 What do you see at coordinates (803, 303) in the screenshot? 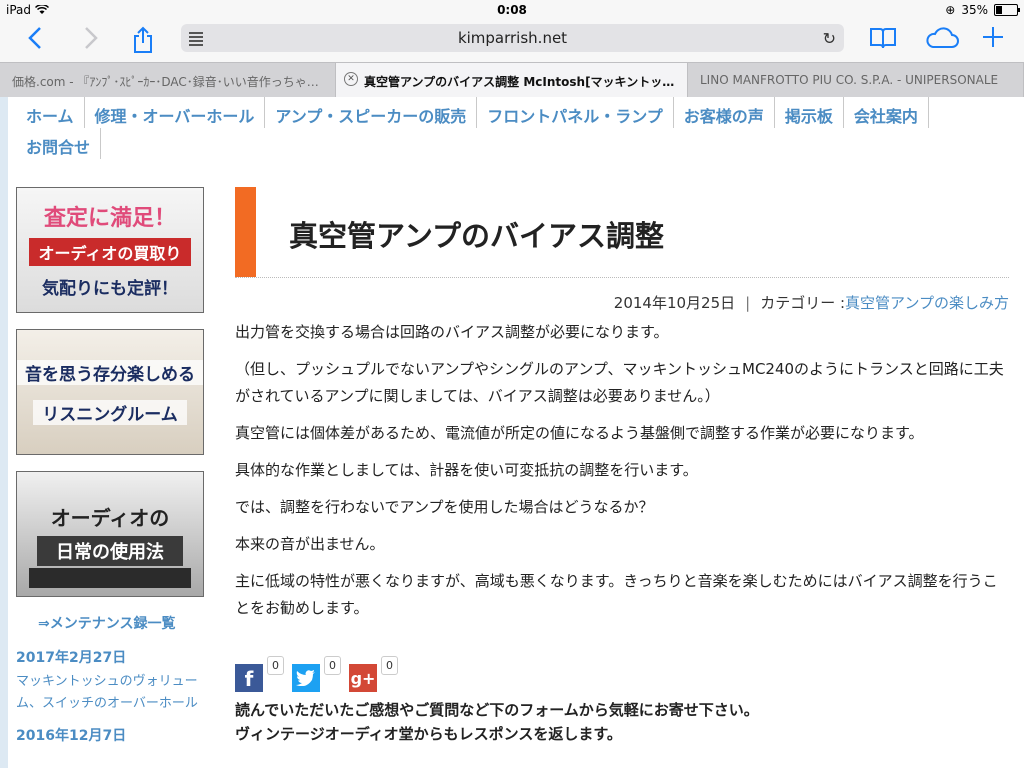
I see `category-label: カテゴリー :` at bounding box center [803, 303].